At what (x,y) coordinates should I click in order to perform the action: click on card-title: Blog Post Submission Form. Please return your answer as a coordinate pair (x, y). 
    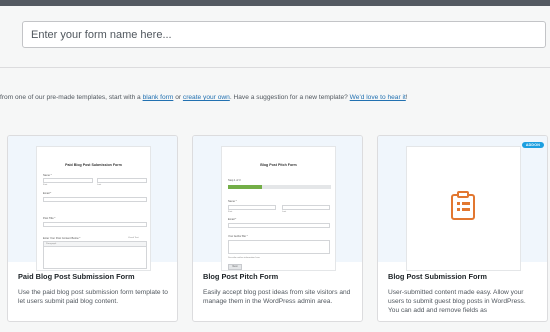
    Looking at the image, I should click on (437, 276).